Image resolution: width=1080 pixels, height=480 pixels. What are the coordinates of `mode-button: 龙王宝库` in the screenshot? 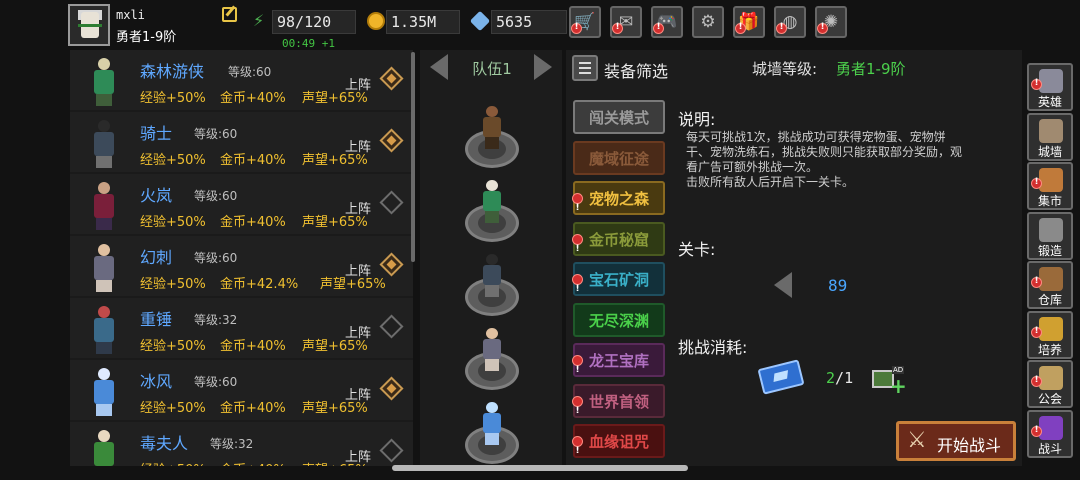 It's located at (618, 364).